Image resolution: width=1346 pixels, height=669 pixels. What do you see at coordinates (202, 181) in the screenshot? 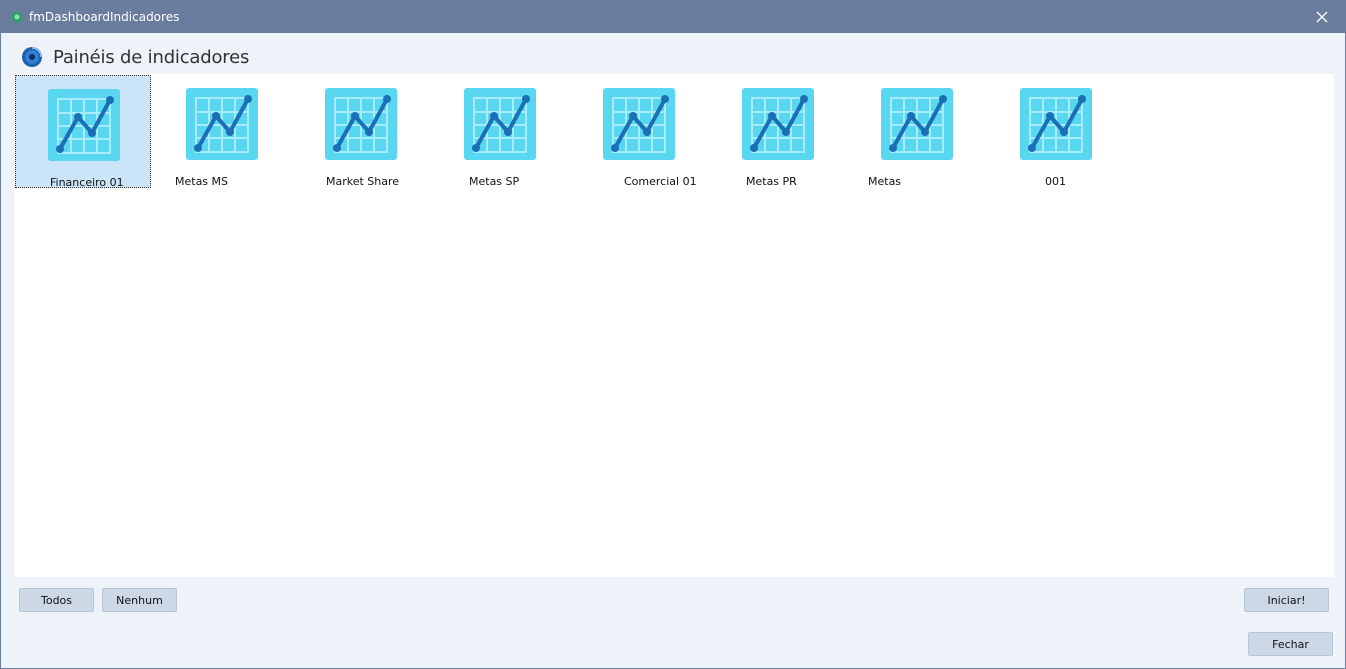
I see `dashboard-item-label: Metas MS` at bounding box center [202, 181].